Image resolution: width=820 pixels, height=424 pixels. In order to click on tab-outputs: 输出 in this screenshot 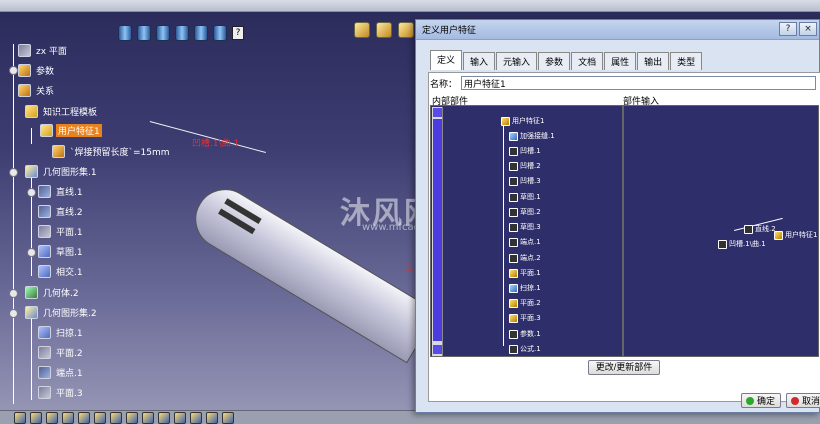, I will do `click(653, 61)`.